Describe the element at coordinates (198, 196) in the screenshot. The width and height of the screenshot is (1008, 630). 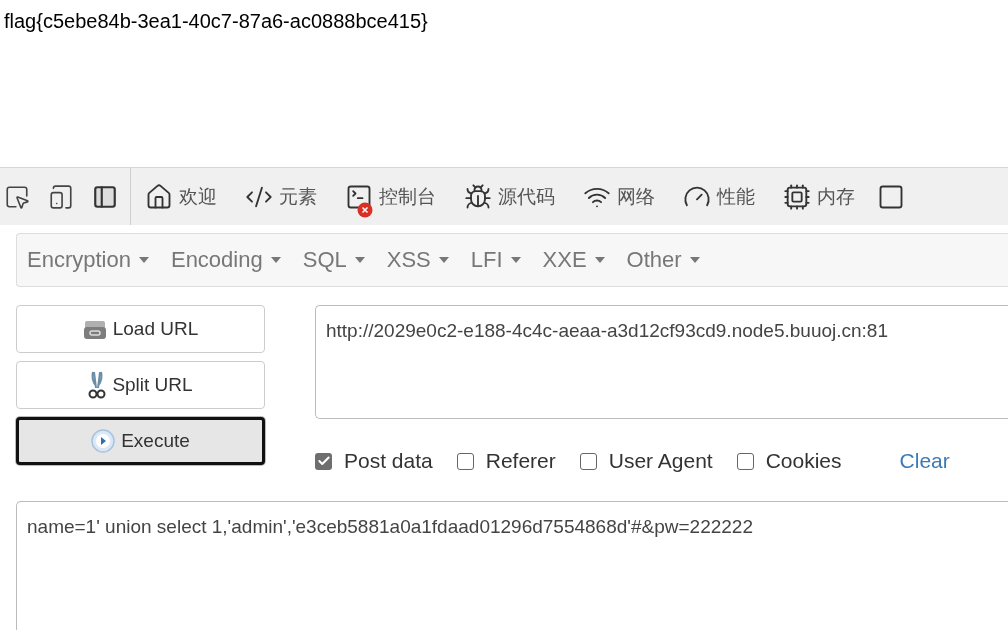
I see `tab-label: 欢迎` at that location.